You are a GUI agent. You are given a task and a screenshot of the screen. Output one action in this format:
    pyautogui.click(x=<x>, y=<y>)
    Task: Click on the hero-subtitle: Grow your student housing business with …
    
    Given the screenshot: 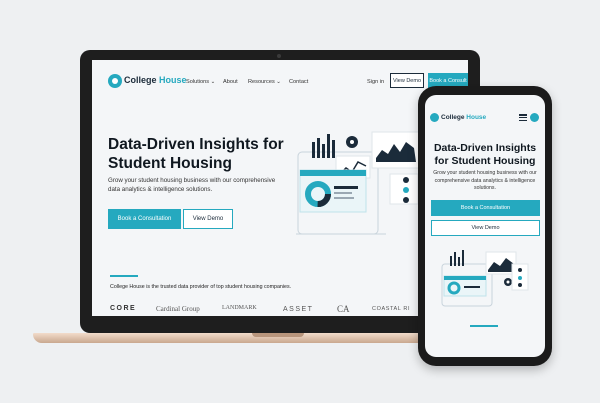 What is the action you would take?
    pyautogui.click(x=192, y=185)
    